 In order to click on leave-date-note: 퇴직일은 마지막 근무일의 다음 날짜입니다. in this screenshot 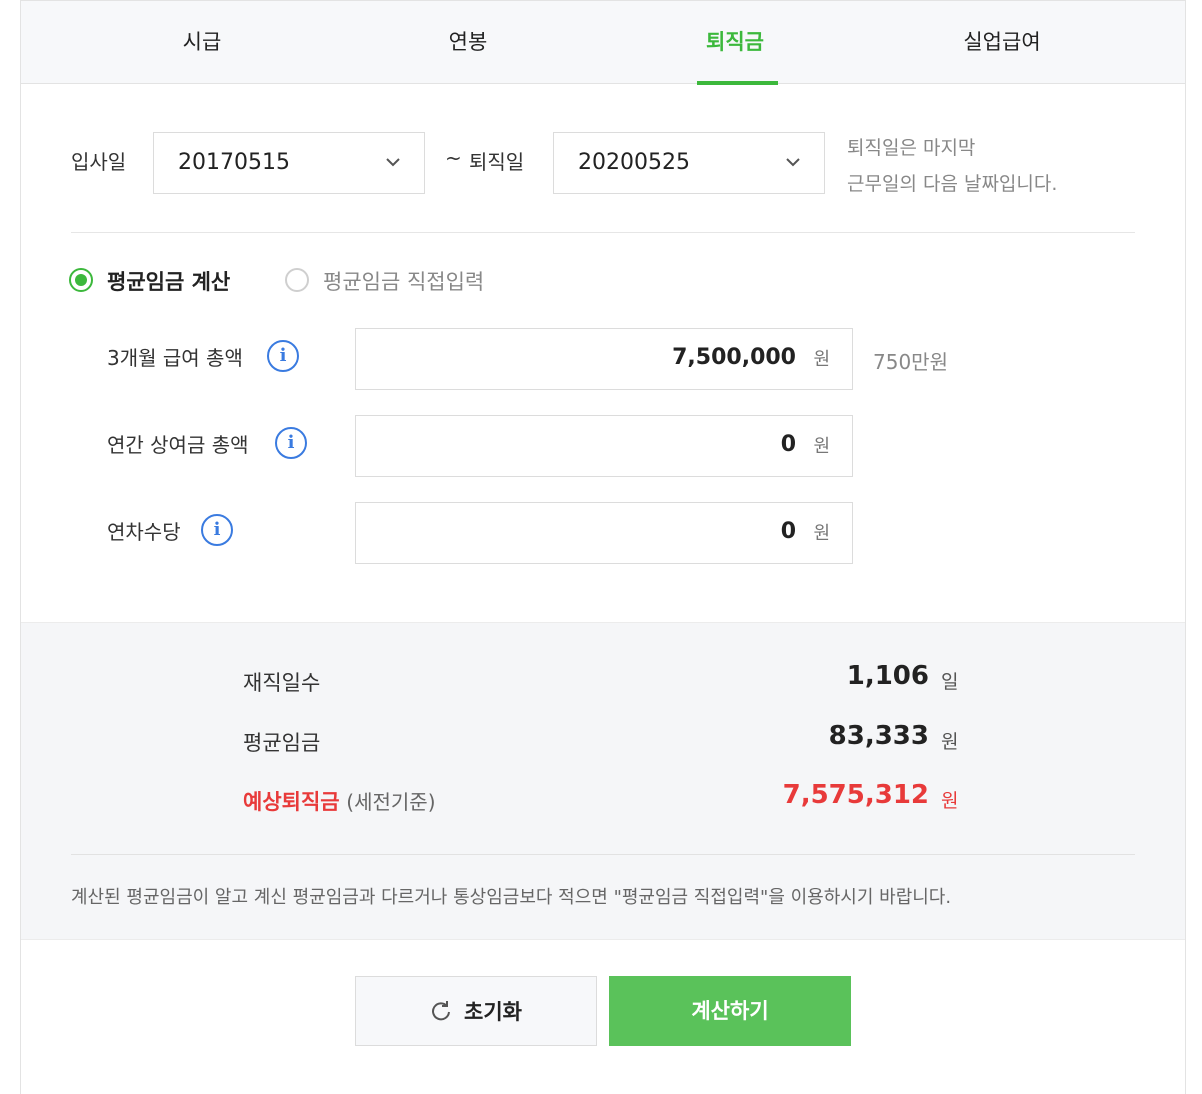, I will do `click(952, 166)`.